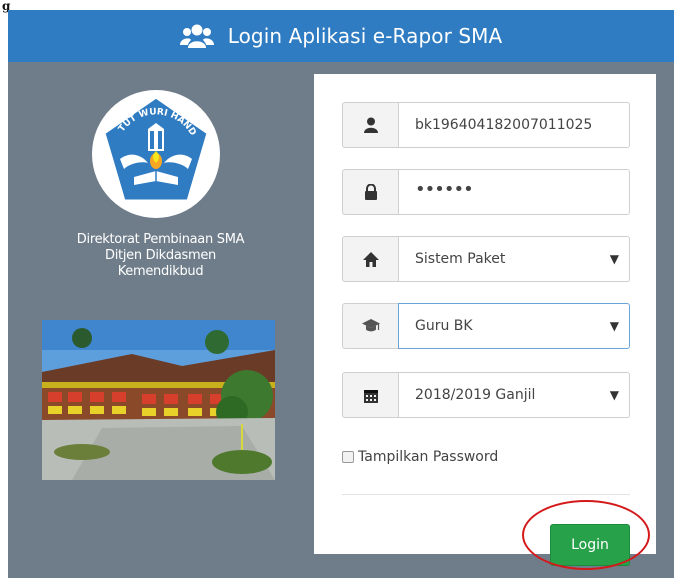 The image size is (683, 578). What do you see at coordinates (460, 259) in the screenshot?
I see `curriculum-value: Sistem Paket` at bounding box center [460, 259].